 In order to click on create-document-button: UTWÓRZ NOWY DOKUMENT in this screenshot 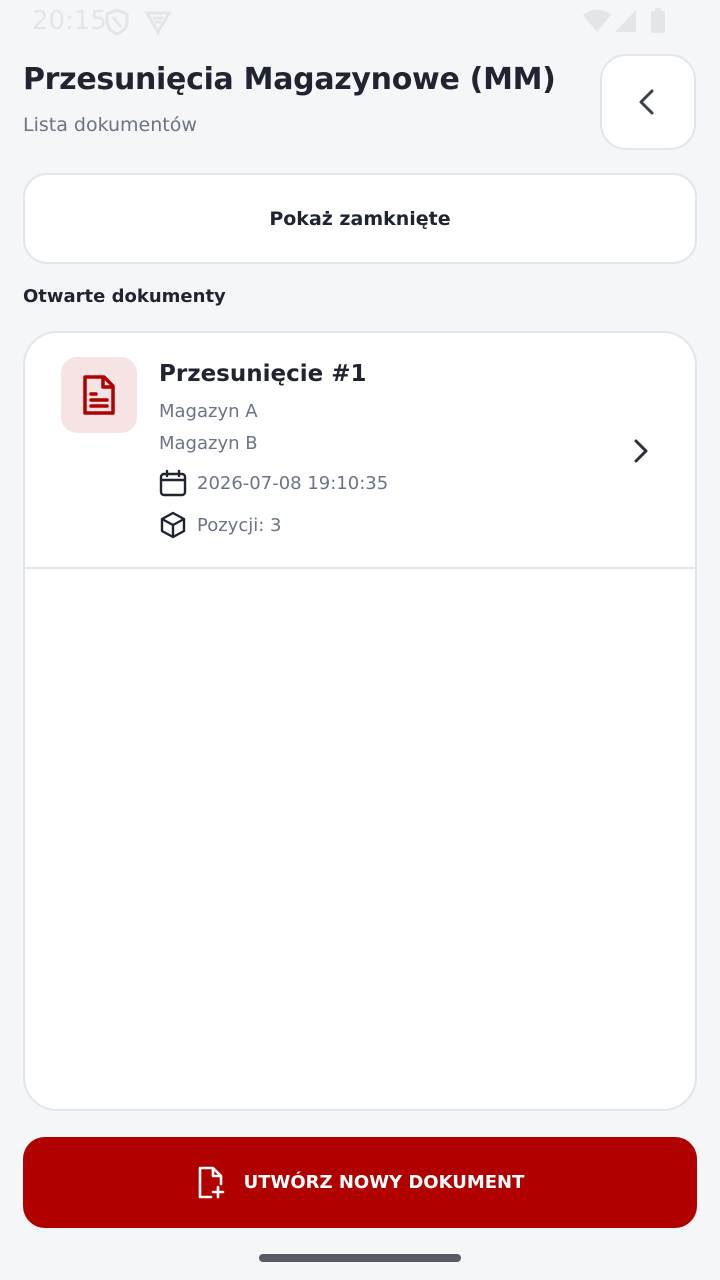, I will do `click(360, 1182)`.